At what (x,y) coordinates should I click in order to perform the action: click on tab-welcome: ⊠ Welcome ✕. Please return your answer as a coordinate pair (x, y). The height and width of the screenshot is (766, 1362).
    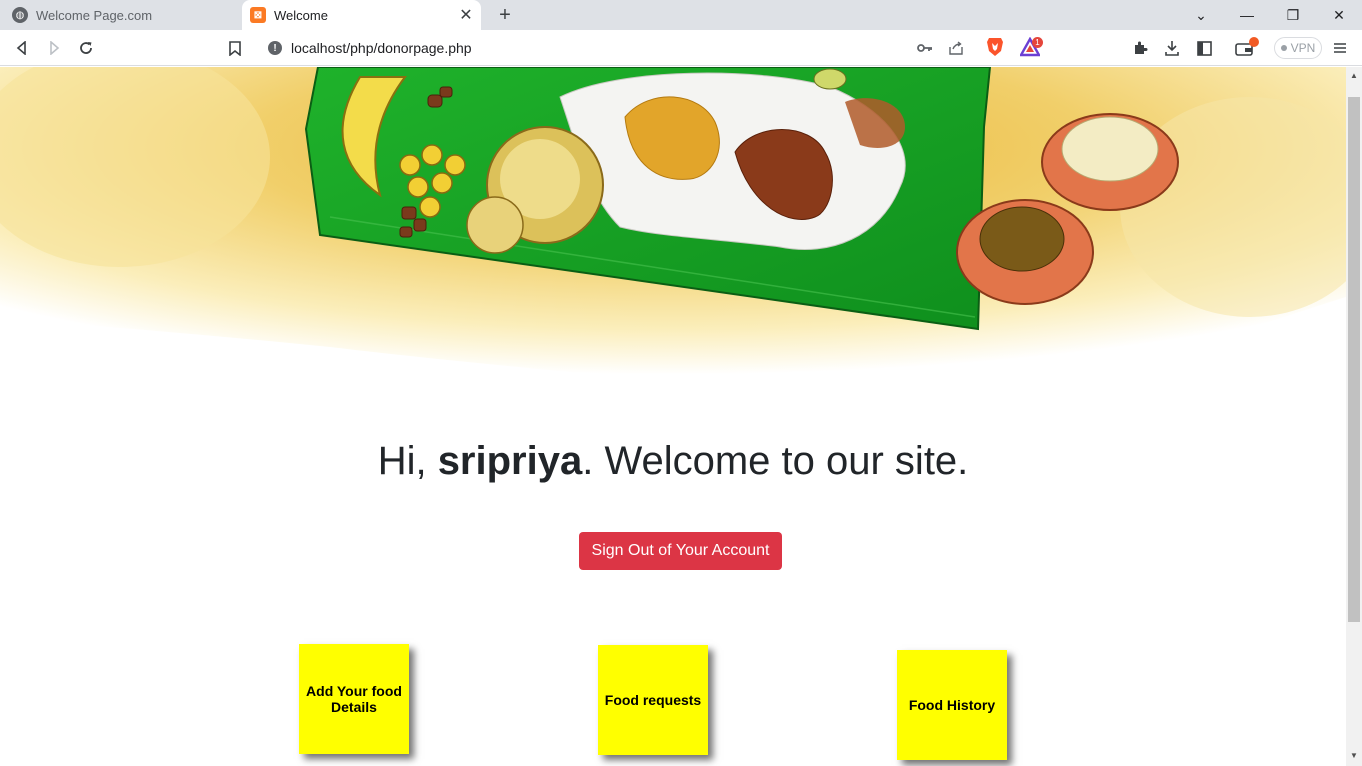
    Looking at the image, I should click on (361, 15).